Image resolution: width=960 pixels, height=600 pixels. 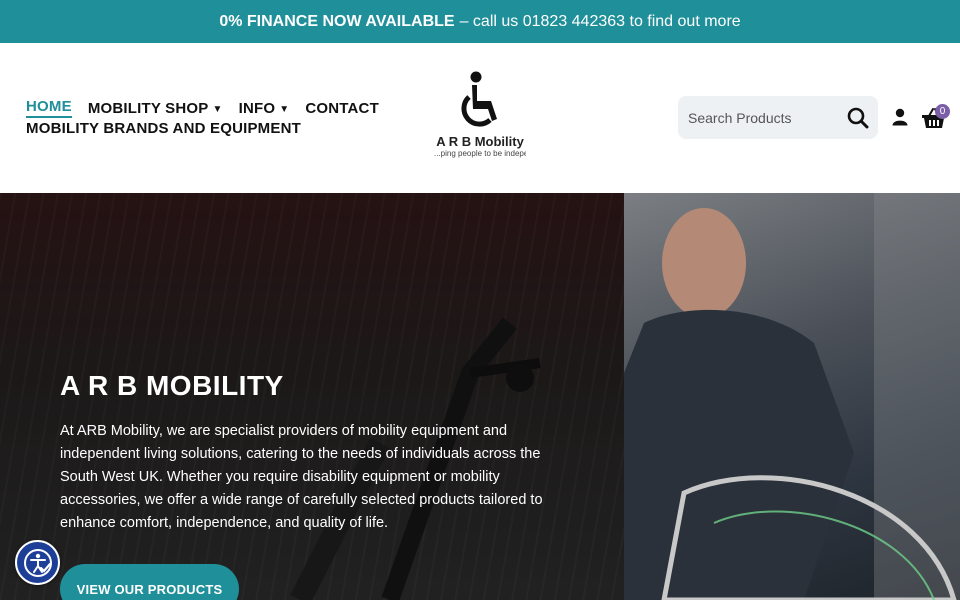 What do you see at coordinates (767, 117) in the screenshot?
I see `search-input` at bounding box center [767, 117].